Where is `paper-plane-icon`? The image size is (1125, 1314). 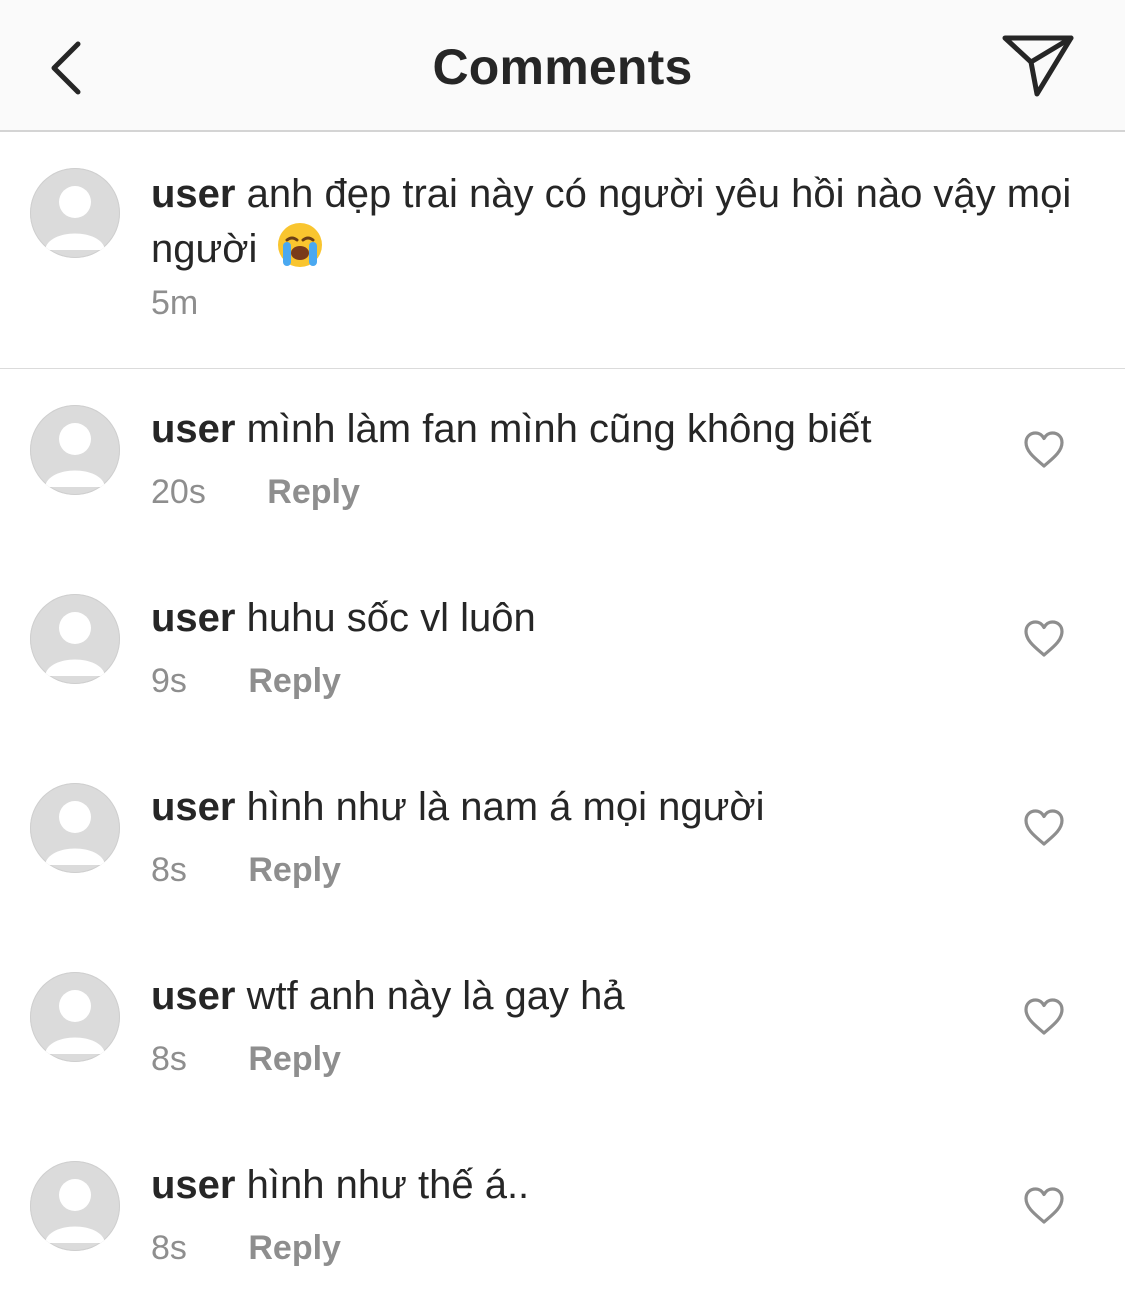
paper-plane-icon is located at coordinates (1038, 66).